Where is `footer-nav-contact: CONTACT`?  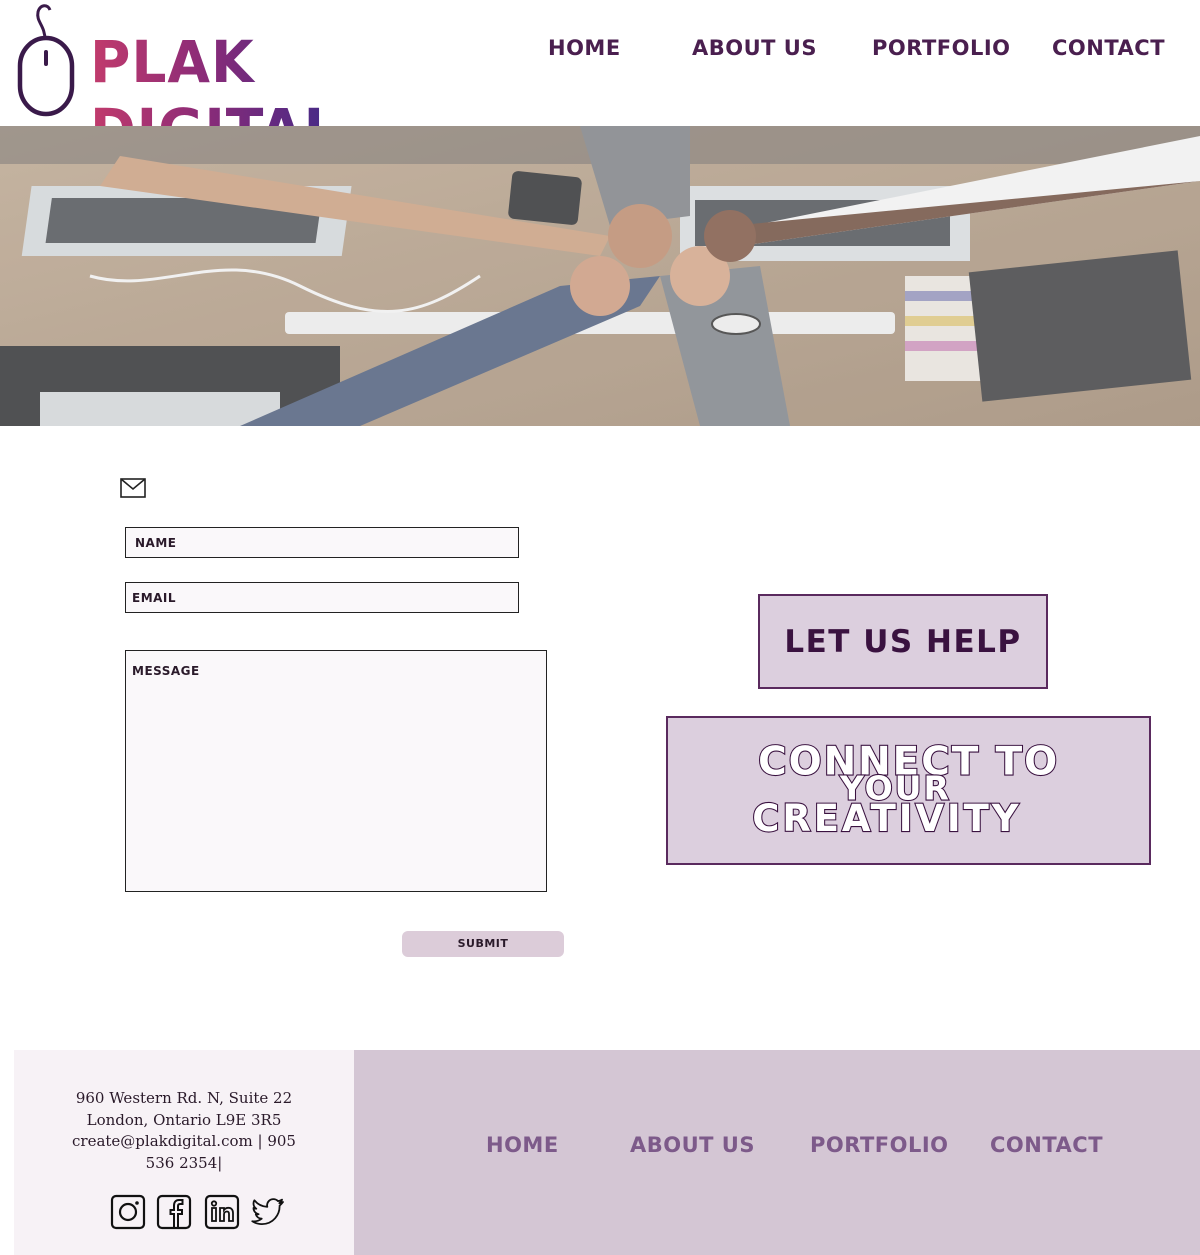 footer-nav-contact: CONTACT is located at coordinates (1046, 1145).